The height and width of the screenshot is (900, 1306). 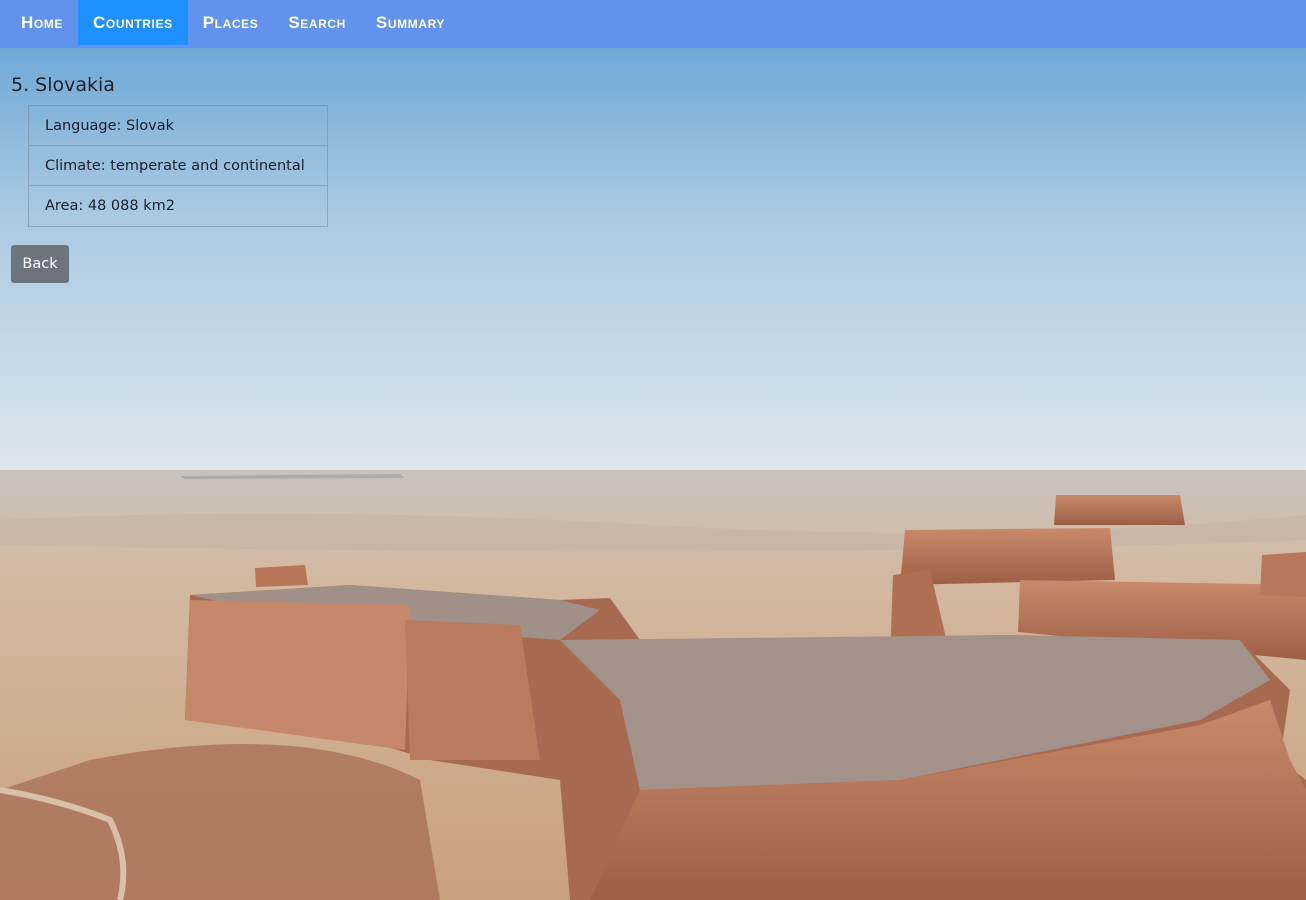 What do you see at coordinates (42, 22) in the screenshot?
I see `nav-home: Home` at bounding box center [42, 22].